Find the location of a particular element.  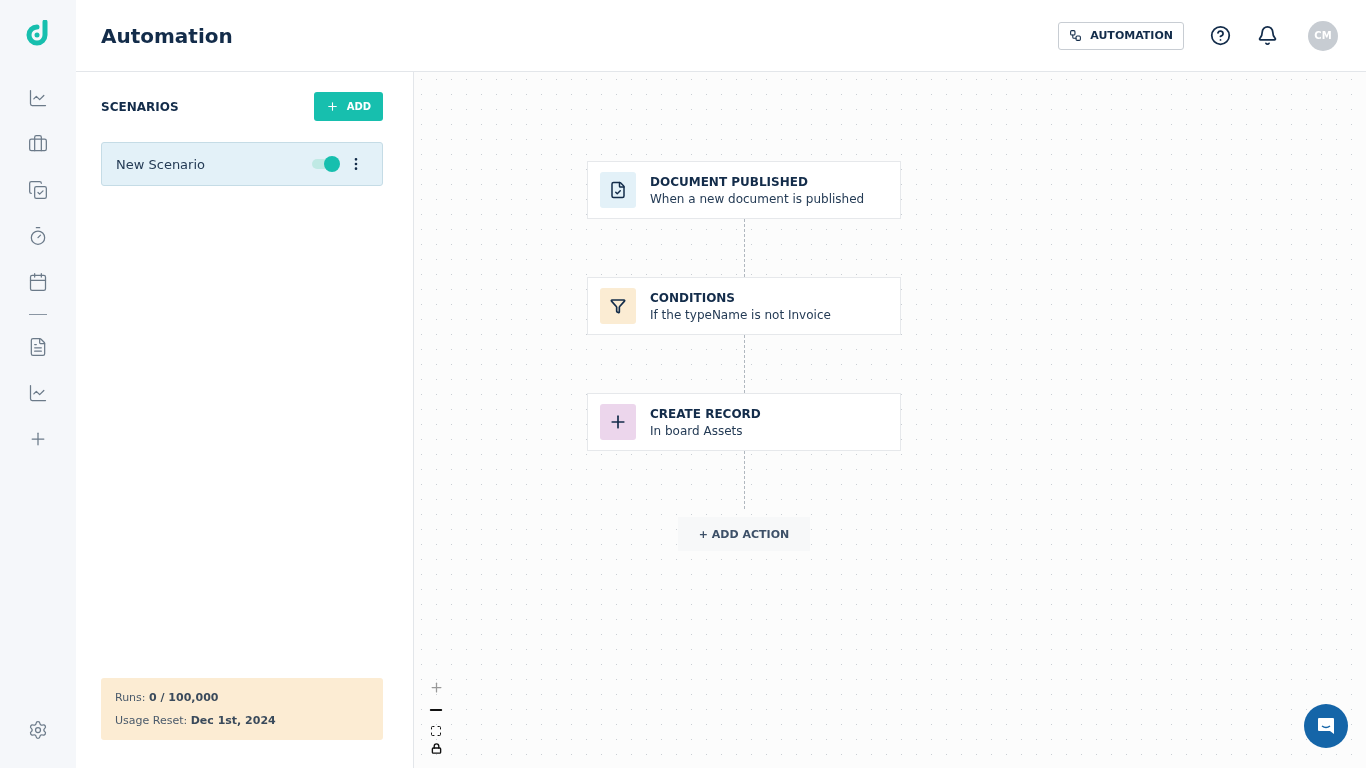

logo-icon is located at coordinates (38, 34).